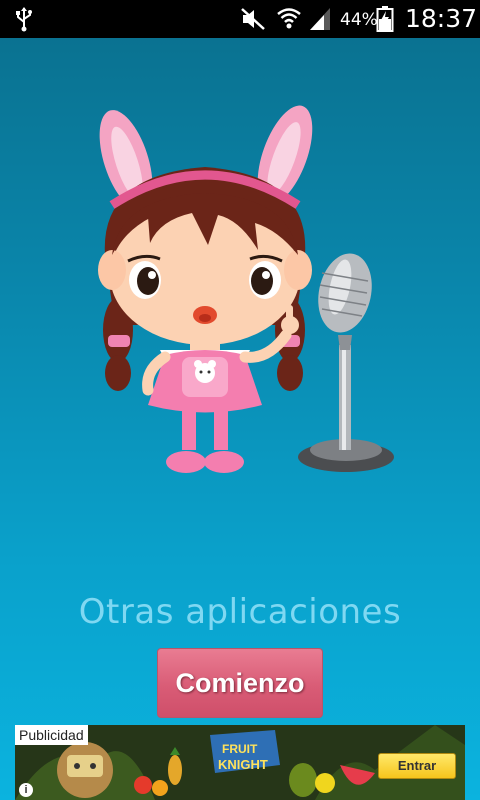 This screenshot has width=480, height=800. I want to click on svg-text: FRUIT, so click(240, 749).